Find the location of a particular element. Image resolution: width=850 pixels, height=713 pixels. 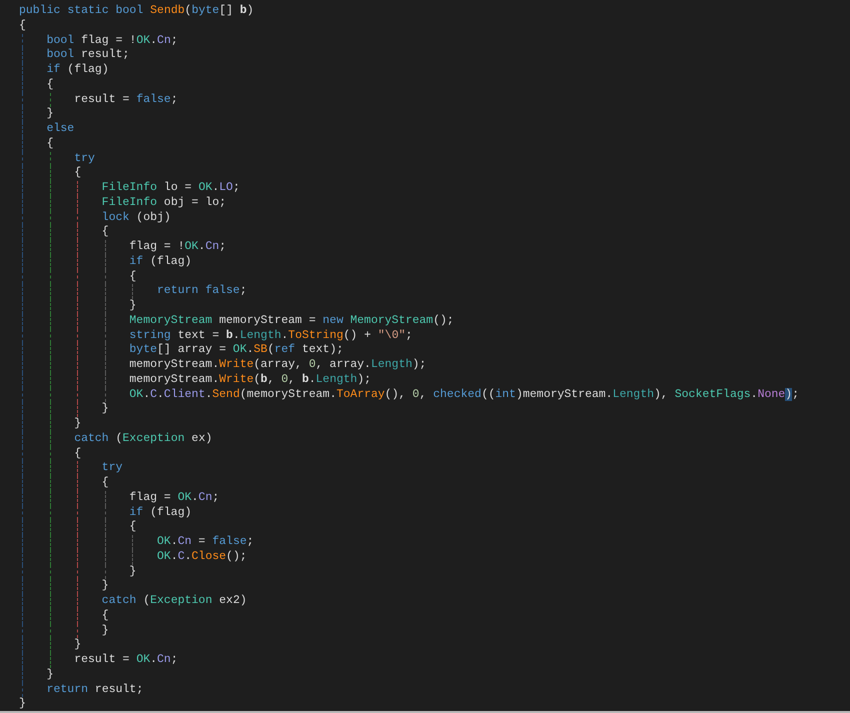

code-line: FileInfo obj = lo; is located at coordinates (164, 203).